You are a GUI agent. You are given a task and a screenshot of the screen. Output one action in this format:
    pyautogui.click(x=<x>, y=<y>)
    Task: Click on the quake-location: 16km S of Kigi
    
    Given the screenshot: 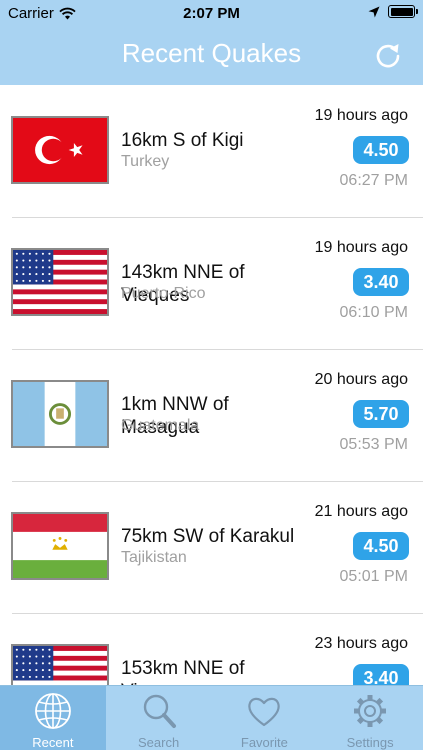 What is the action you would take?
    pyautogui.click(x=182, y=140)
    